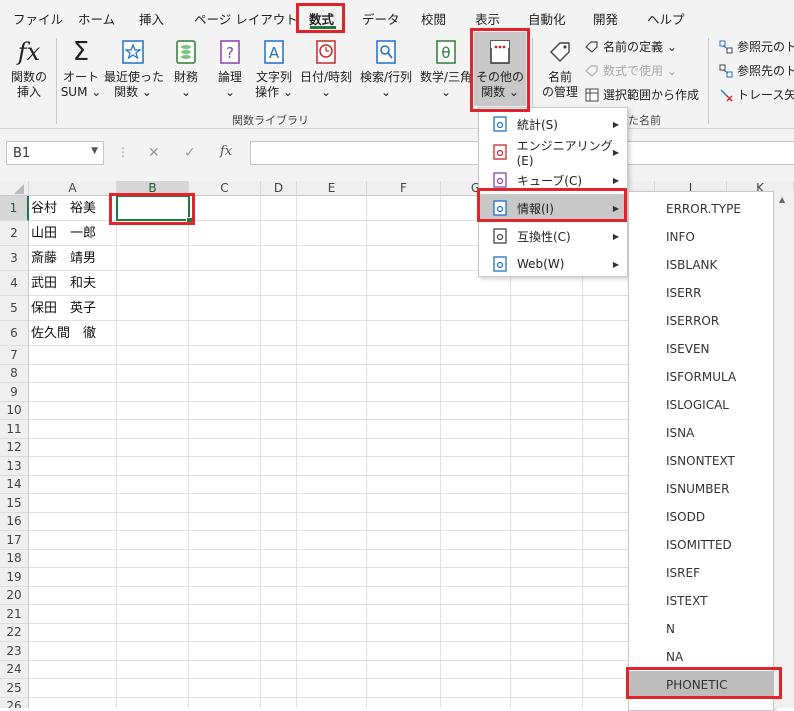 Image resolution: width=794 pixels, height=711 pixels. I want to click on row-header-22: 22, so click(14, 632).